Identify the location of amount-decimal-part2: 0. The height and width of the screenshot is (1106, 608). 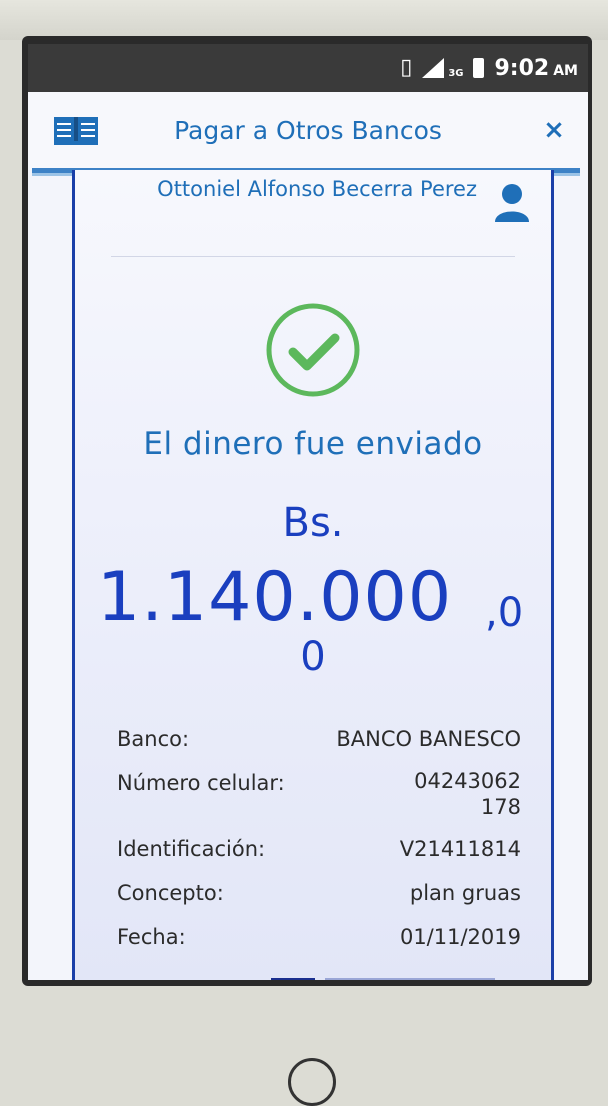
(313, 657).